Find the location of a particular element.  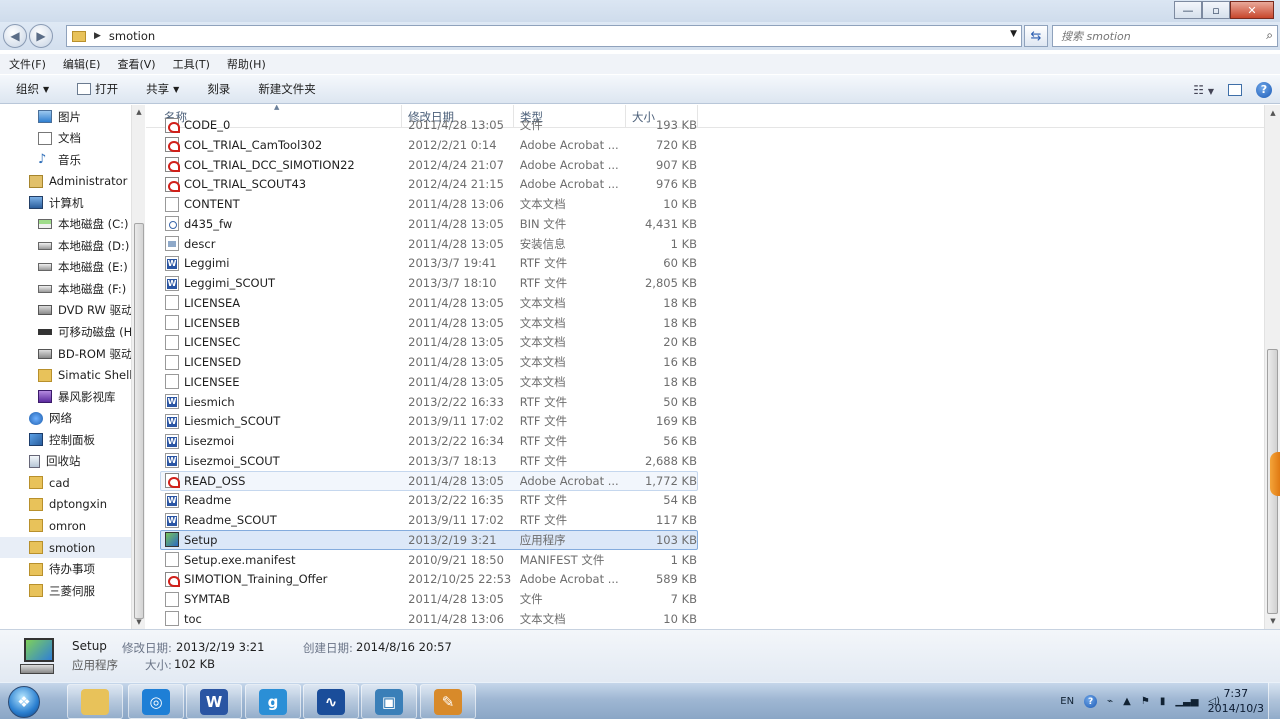

taskbar-button: ◎ is located at coordinates (156, 701).